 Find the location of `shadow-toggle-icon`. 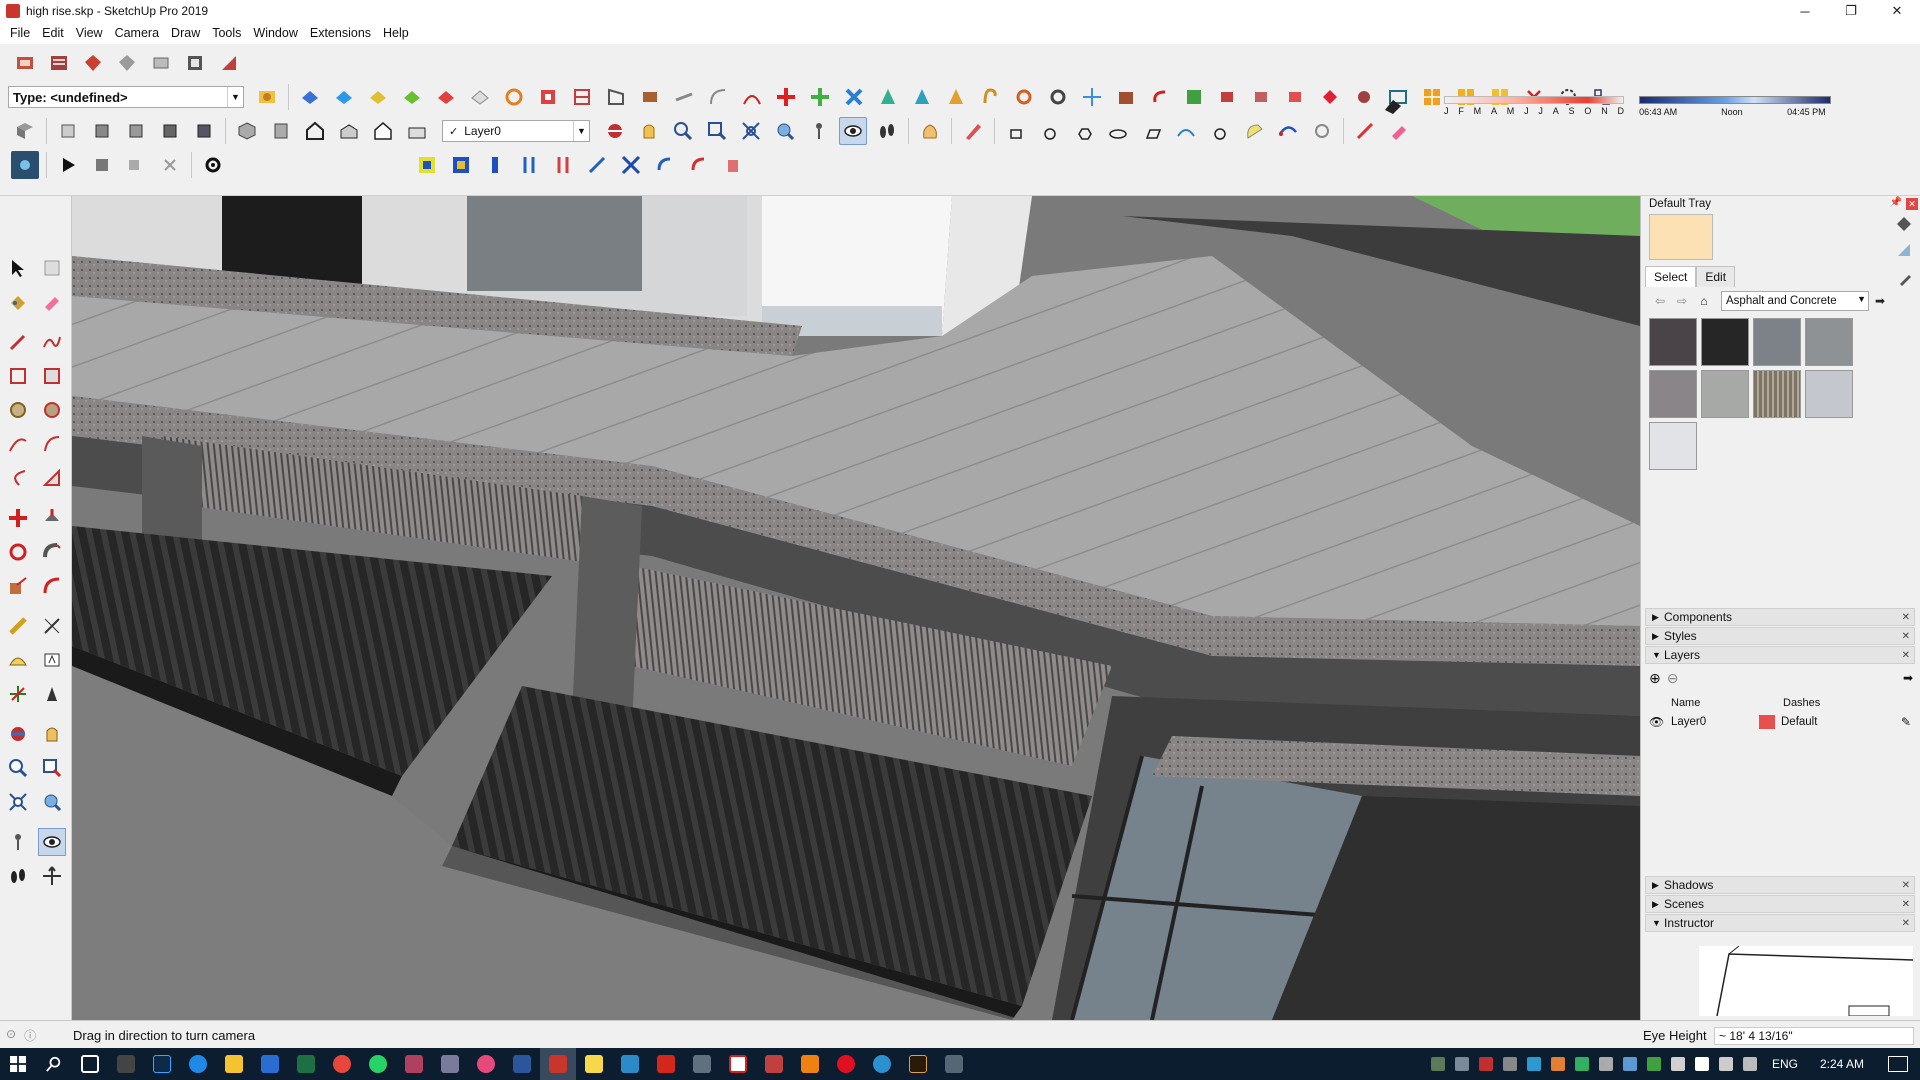

shadow-toggle-icon is located at coordinates (1393, 105).